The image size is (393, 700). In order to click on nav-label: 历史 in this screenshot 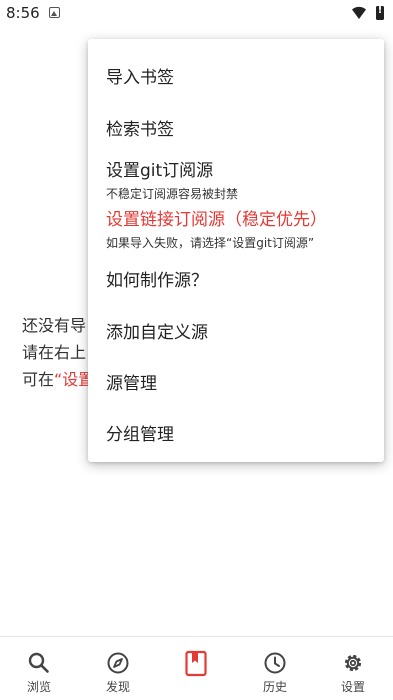, I will do `click(274, 687)`.